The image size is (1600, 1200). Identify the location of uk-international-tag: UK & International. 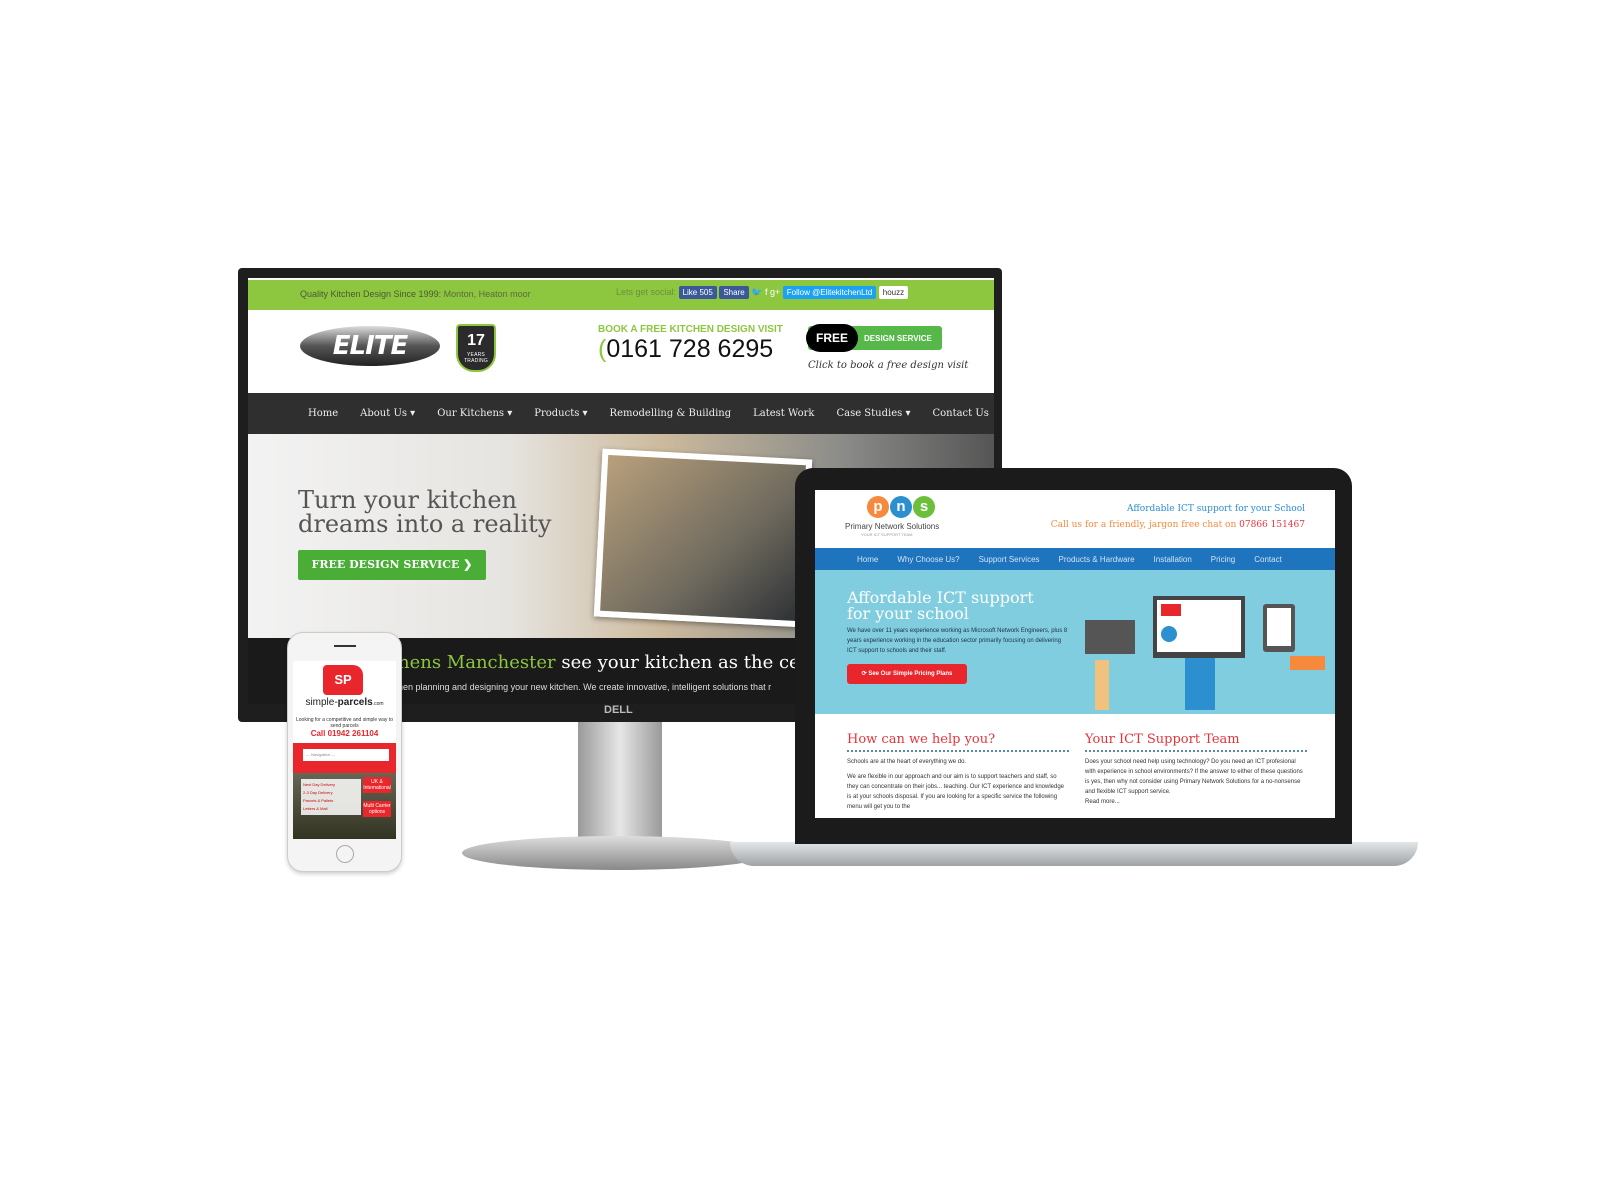
(377, 785).